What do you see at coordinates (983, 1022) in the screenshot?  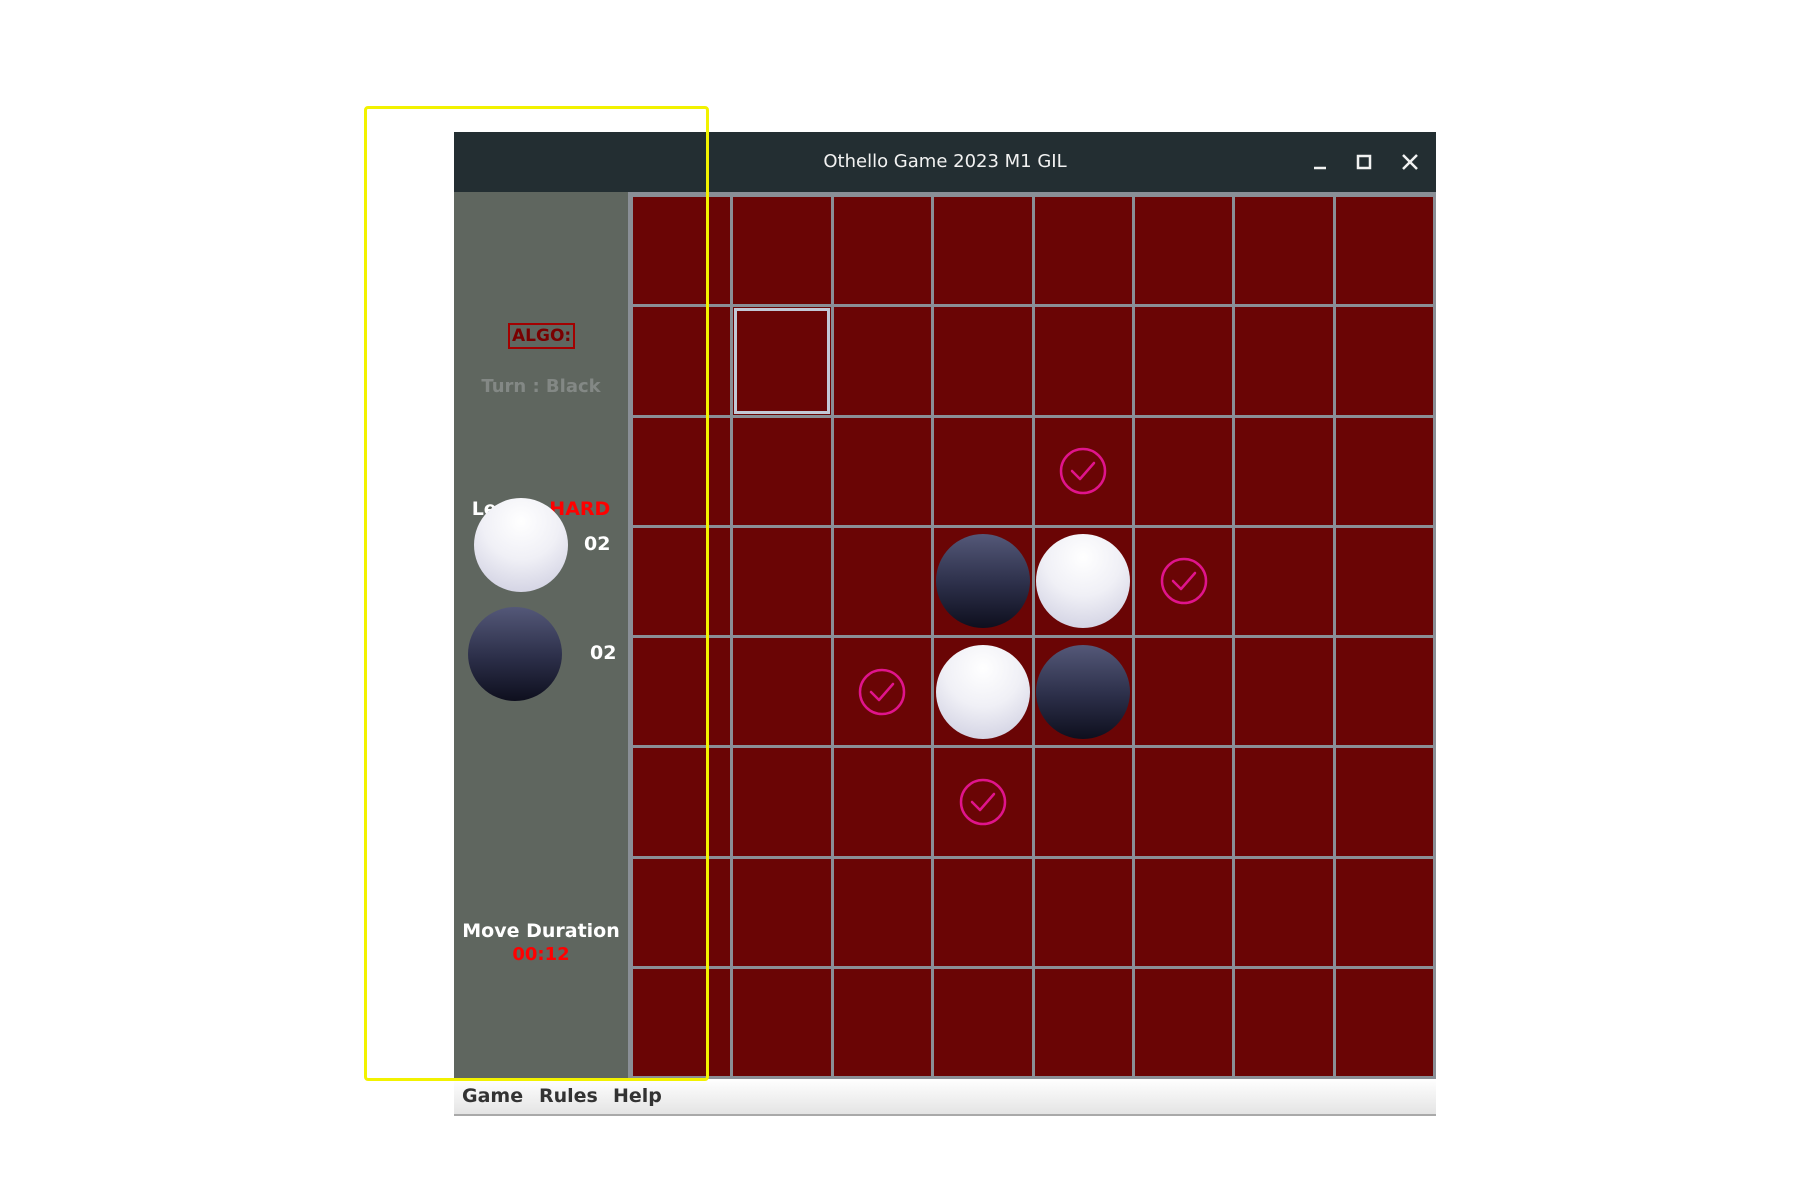 I see `board-cell-r7-c3` at bounding box center [983, 1022].